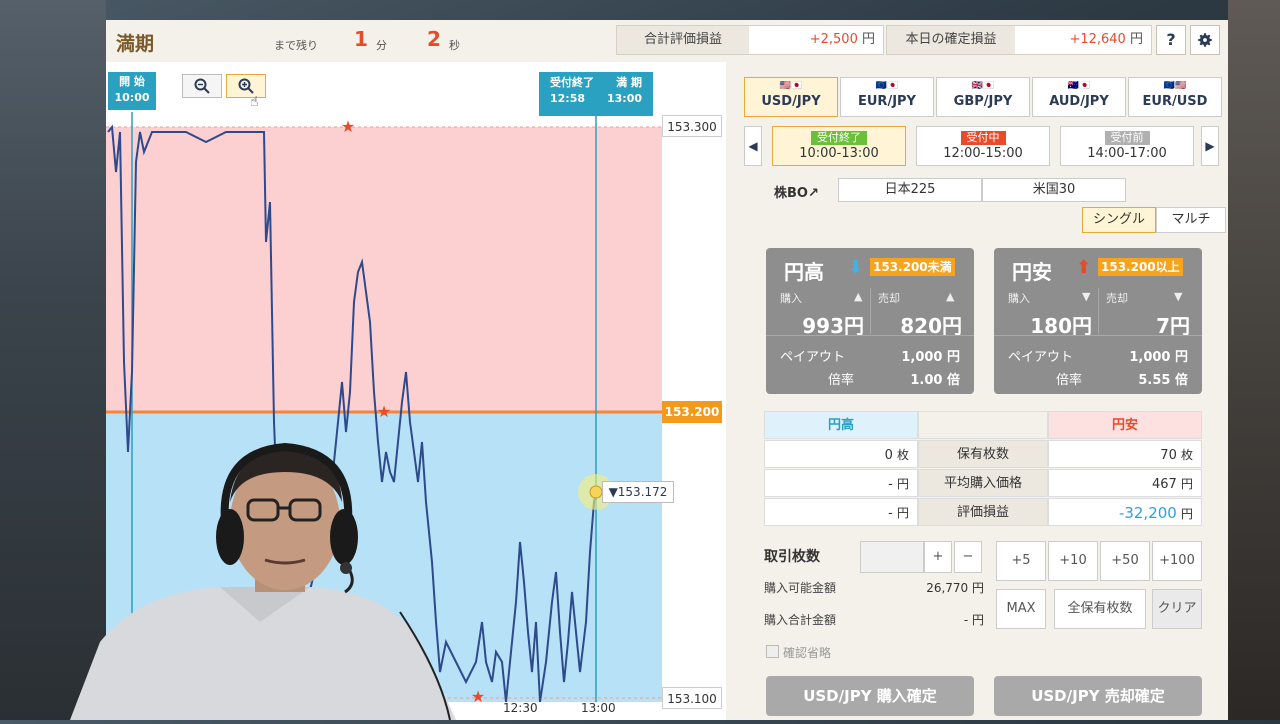  Describe the element at coordinates (1079, 97) in the screenshot. I see `pair-tab-aud-jpy: 🇦🇺🇯🇵 AUD/JPY` at that location.